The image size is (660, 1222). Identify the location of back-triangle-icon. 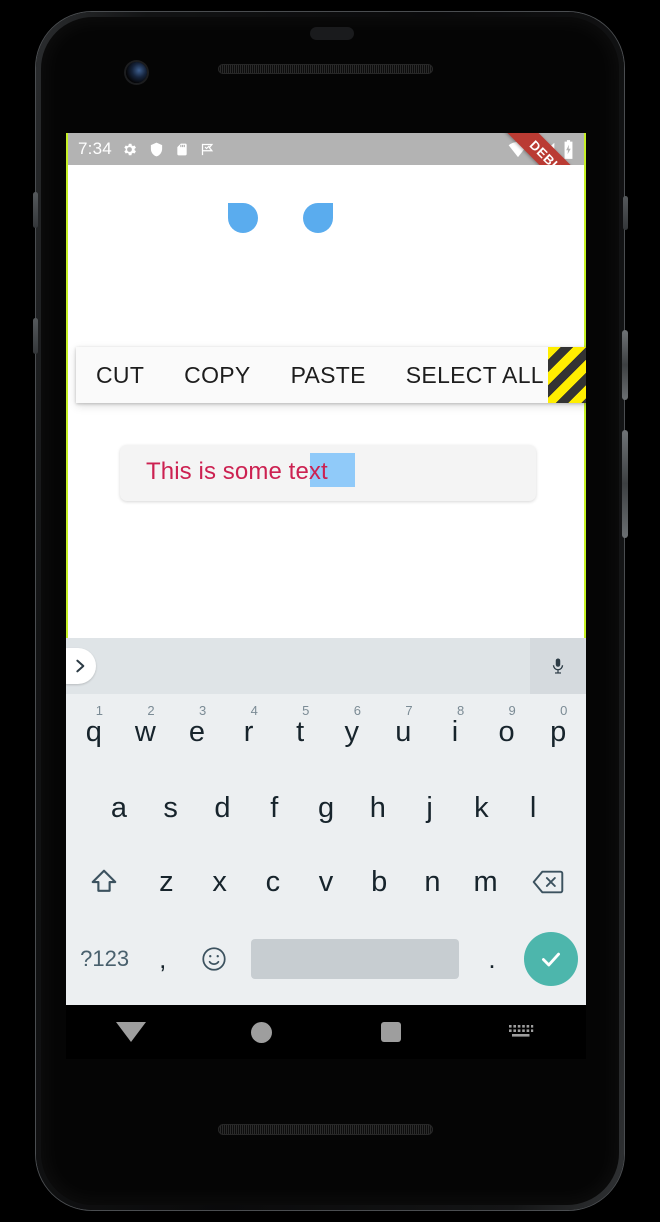
(131, 1032).